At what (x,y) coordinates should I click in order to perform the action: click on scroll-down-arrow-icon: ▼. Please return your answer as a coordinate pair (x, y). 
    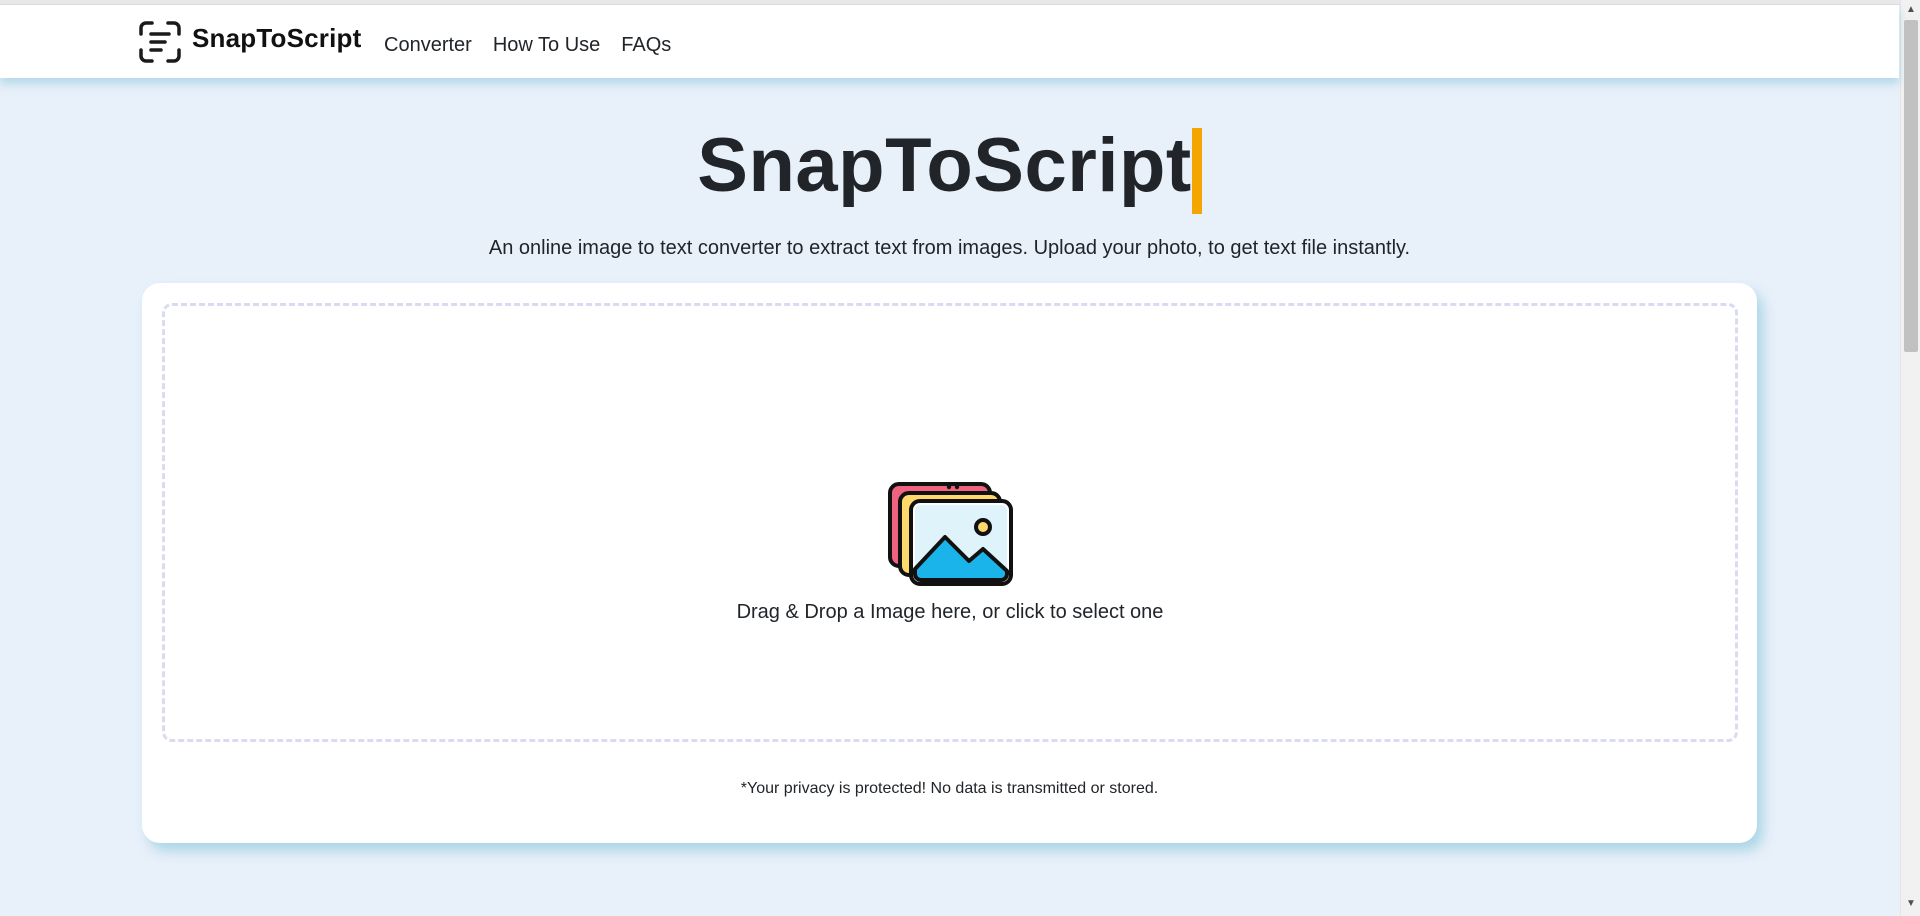
    Looking at the image, I should click on (1910, 904).